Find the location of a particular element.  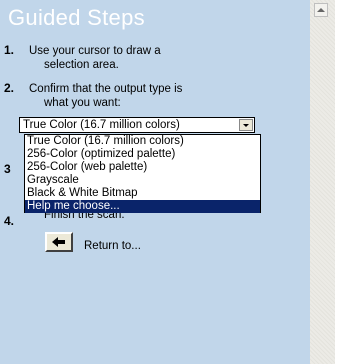

step-1-text-line-1: Use your cursor to draw a is located at coordinates (95, 51).